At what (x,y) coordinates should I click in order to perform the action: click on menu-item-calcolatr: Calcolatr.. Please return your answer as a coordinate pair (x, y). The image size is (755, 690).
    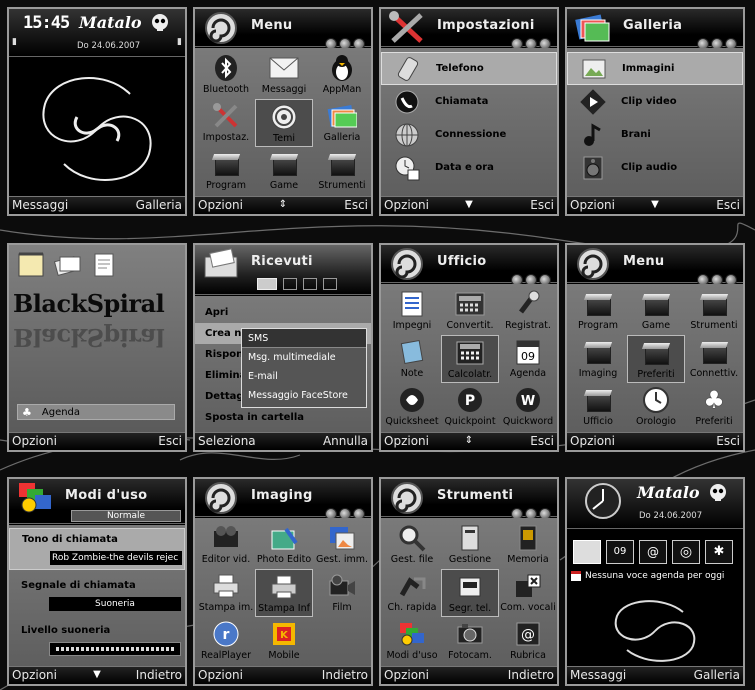
    Looking at the image, I should click on (470, 359).